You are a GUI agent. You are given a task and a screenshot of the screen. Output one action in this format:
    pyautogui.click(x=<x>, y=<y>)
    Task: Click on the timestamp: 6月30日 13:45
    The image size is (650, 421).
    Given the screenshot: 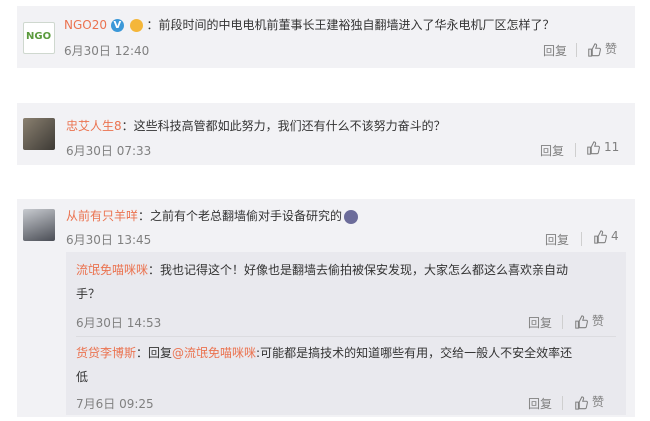 What is the action you would take?
    pyautogui.click(x=109, y=240)
    